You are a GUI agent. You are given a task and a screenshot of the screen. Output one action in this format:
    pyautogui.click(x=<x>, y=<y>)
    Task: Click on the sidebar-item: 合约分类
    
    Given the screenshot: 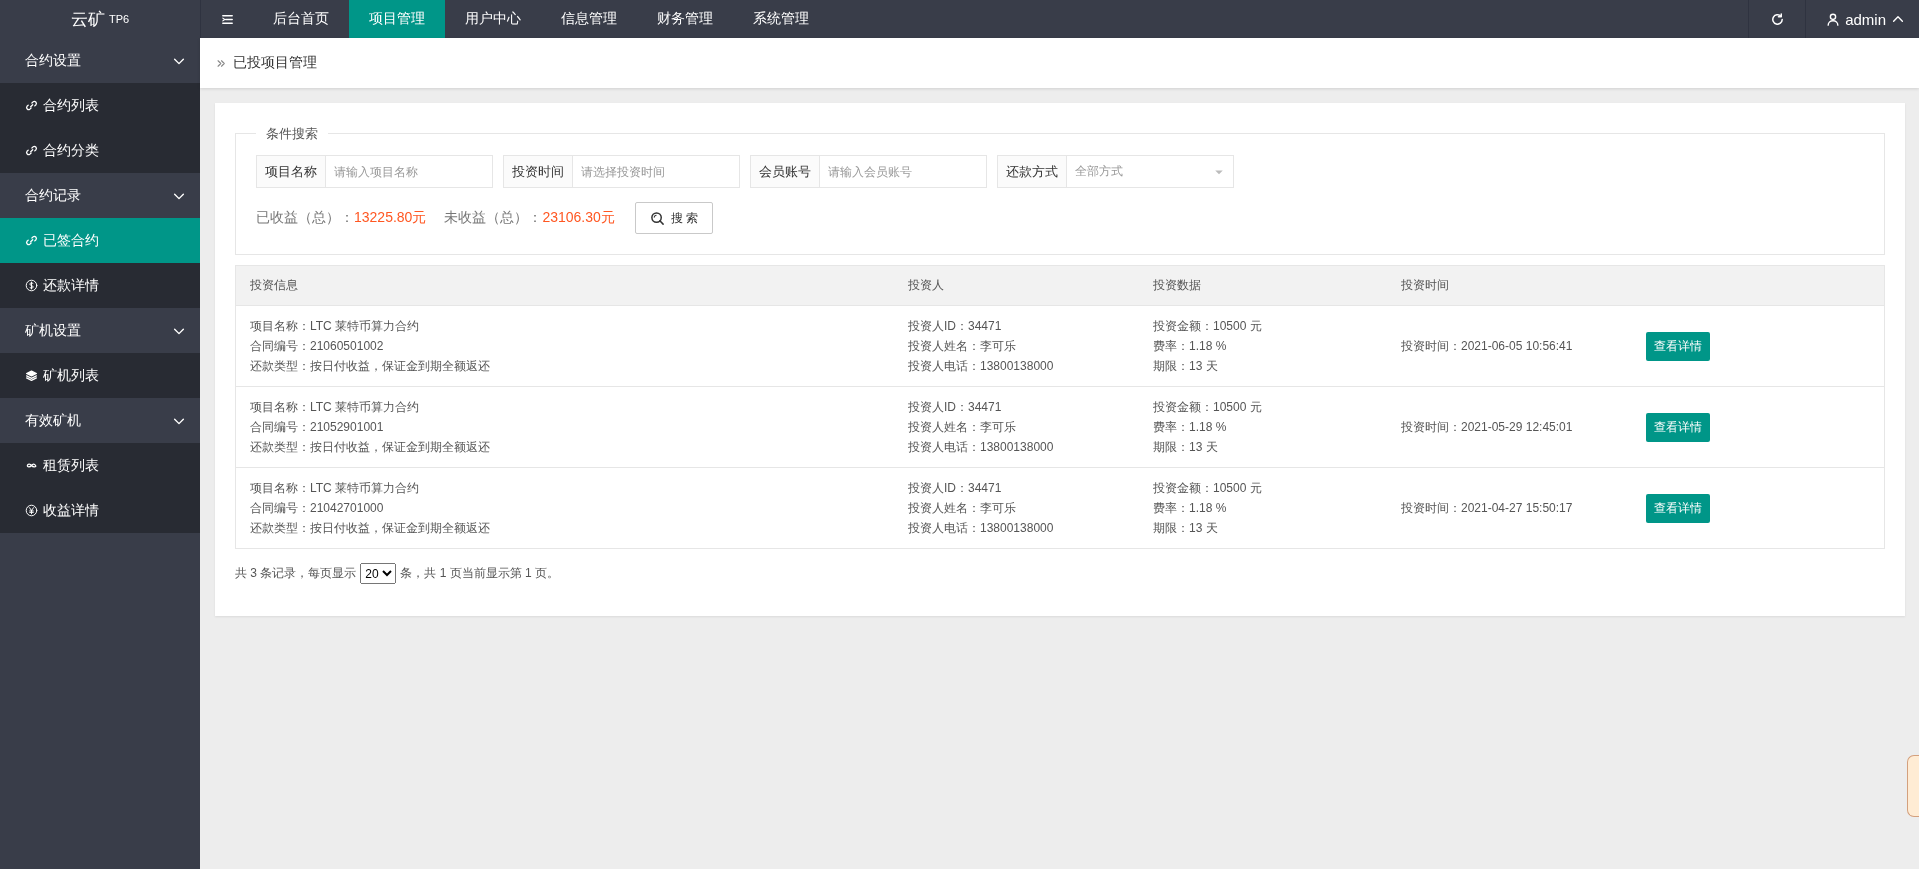 What is the action you would take?
    pyautogui.click(x=100, y=150)
    